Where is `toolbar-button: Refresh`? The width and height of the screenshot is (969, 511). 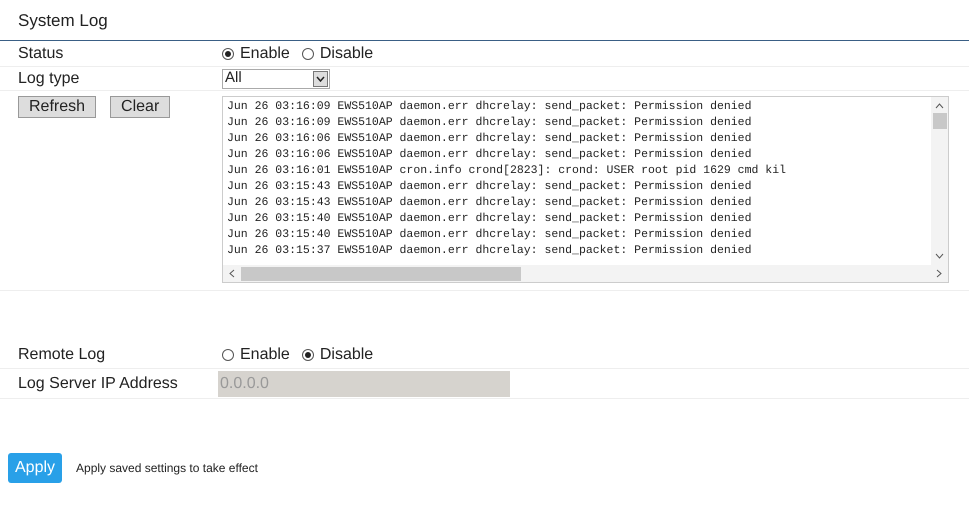
toolbar-button: Refresh is located at coordinates (57, 107).